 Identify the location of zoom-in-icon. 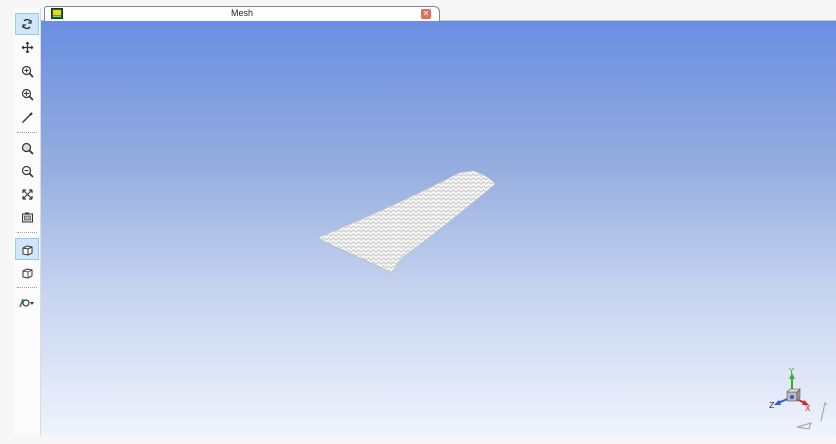
(27, 148).